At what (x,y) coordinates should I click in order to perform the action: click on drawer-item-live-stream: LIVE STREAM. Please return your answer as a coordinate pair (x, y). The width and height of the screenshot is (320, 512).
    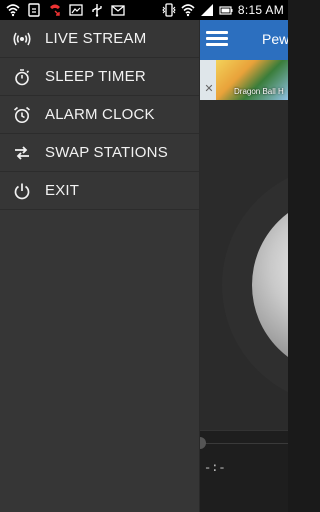
    Looking at the image, I should click on (99, 39).